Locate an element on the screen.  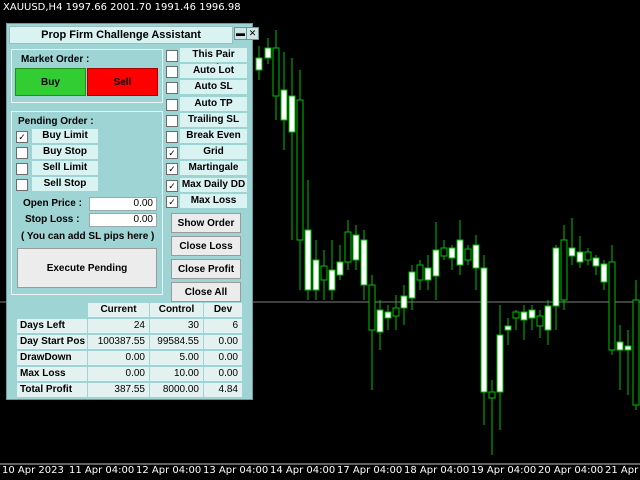
sell-limit-checkbox is located at coordinates (22, 169).